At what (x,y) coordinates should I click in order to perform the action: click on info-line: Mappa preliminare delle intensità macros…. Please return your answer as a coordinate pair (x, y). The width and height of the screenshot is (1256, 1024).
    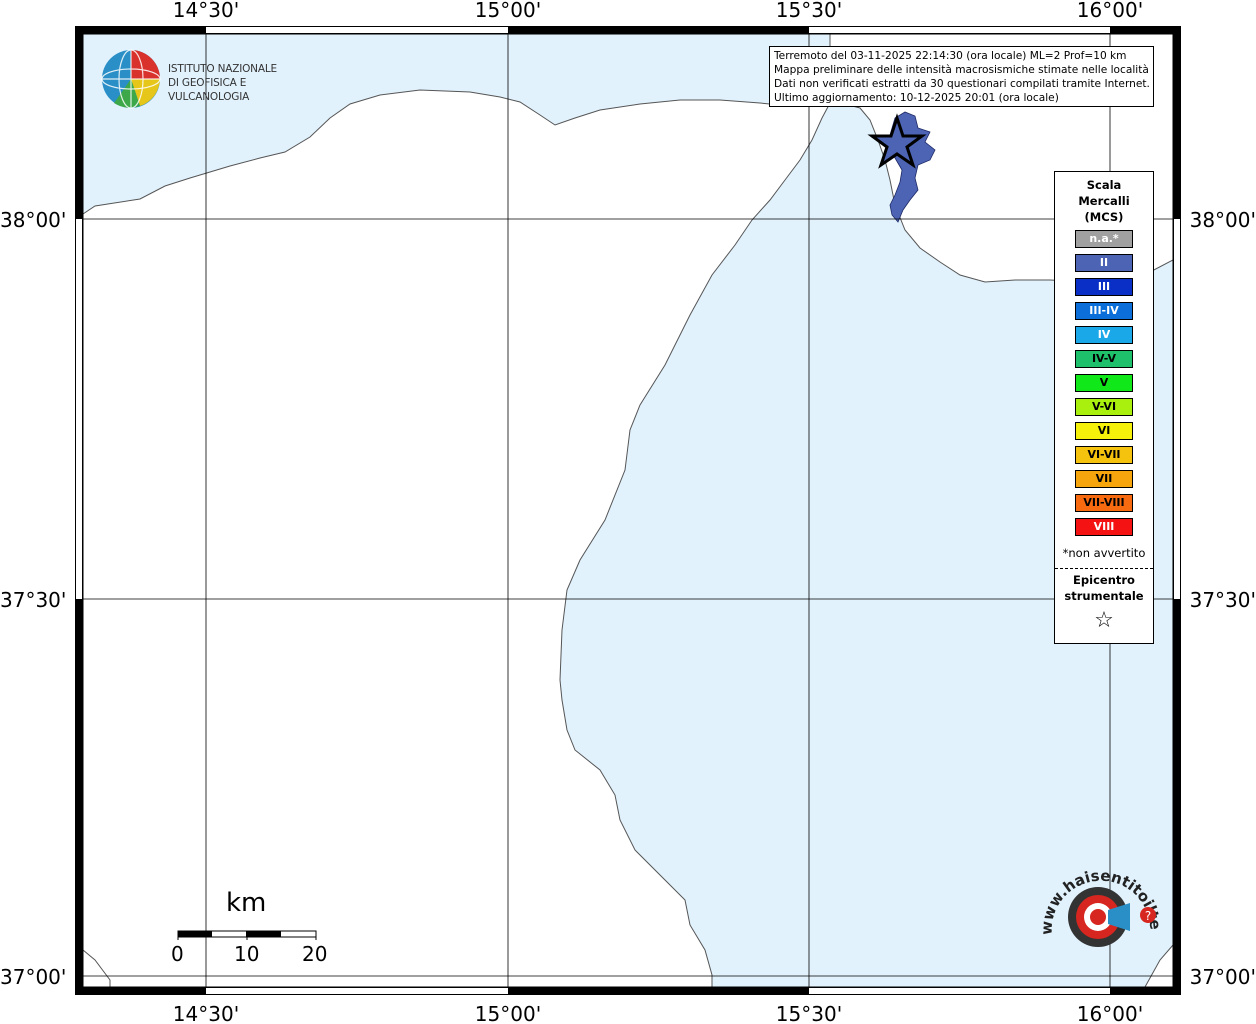
    Looking at the image, I should click on (961, 70).